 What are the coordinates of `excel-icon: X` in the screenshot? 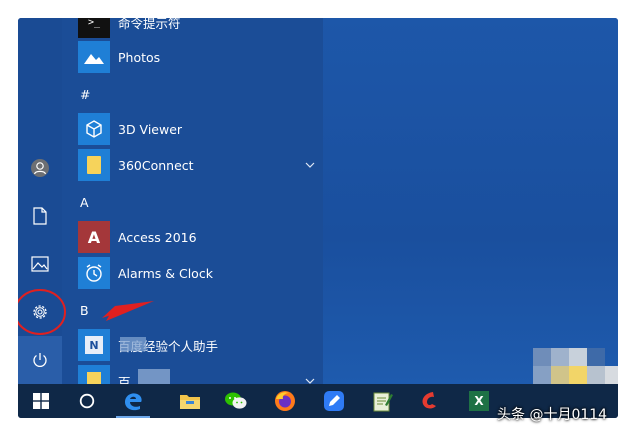 It's located at (479, 401).